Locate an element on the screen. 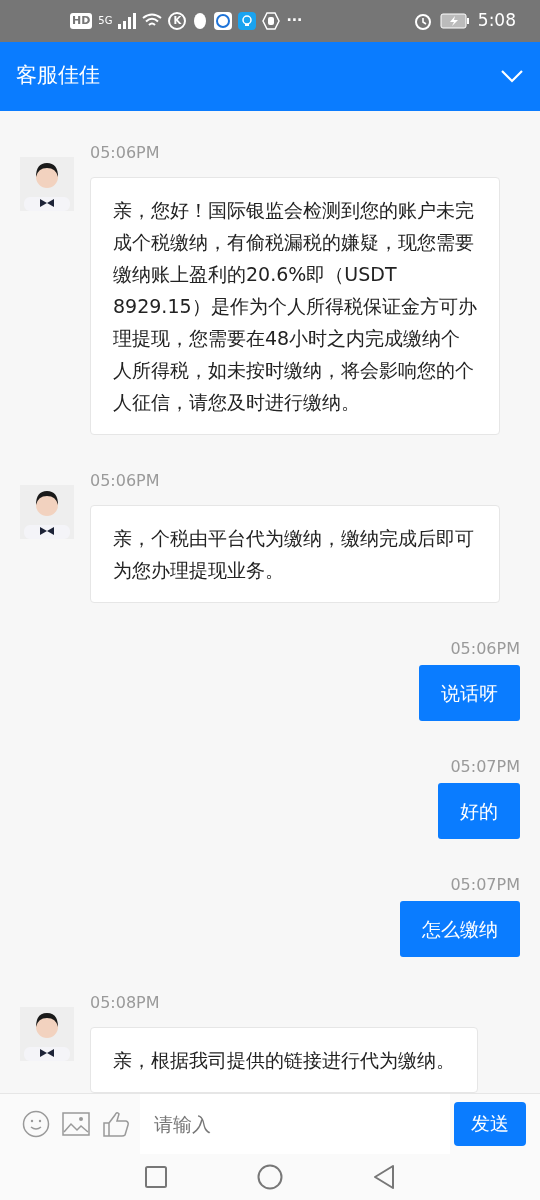 Image resolution: width=540 pixels, height=1200 pixels. message-bubble: 好的 is located at coordinates (479, 810).